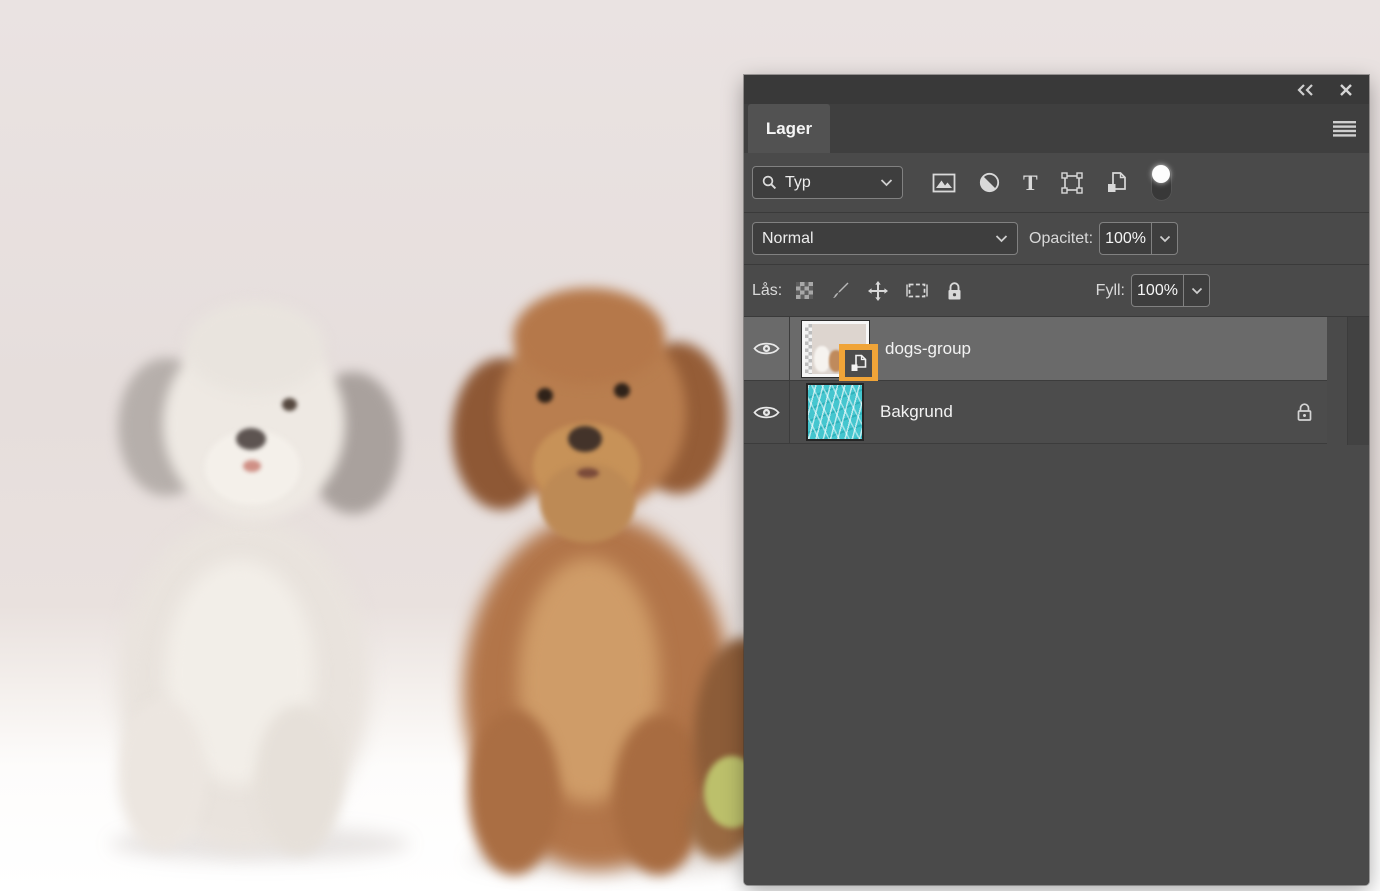 Image resolution: width=1380 pixels, height=891 pixels. What do you see at coordinates (928, 349) in the screenshot?
I see `layer-name: dogs-group` at bounding box center [928, 349].